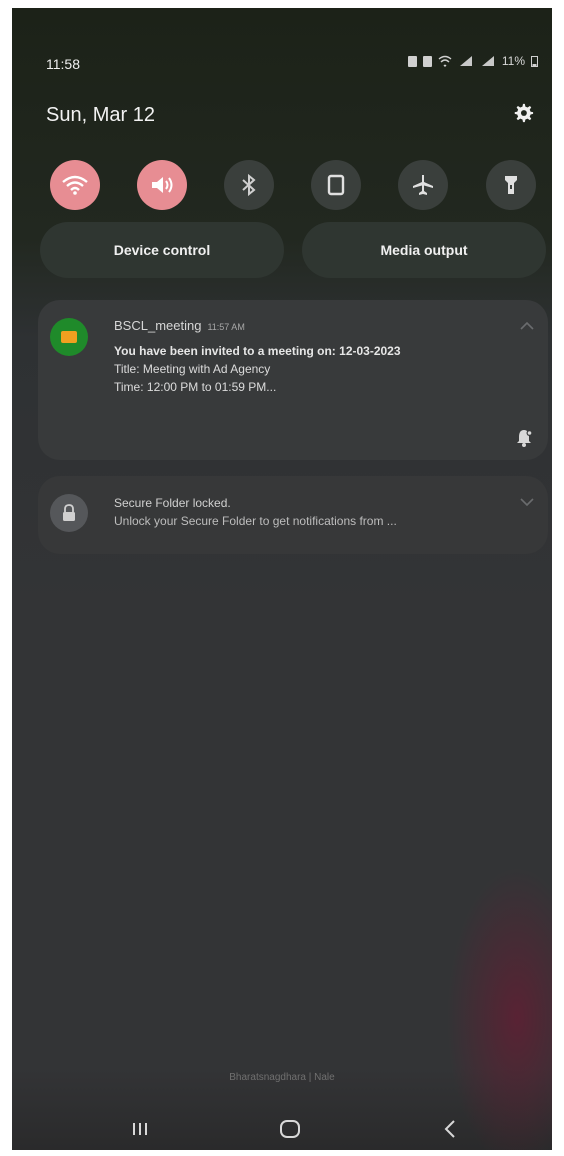 The height and width of the screenshot is (1156, 564). I want to click on date-label: Sun, Mar 12, so click(100, 115).